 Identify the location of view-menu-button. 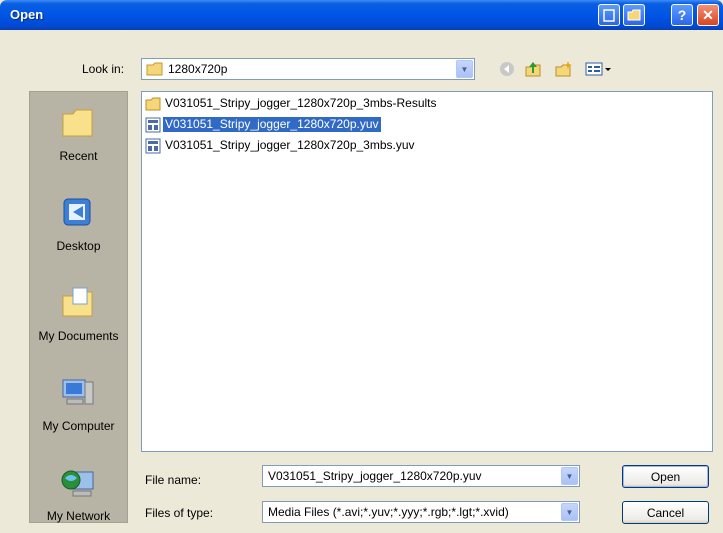
(599, 69).